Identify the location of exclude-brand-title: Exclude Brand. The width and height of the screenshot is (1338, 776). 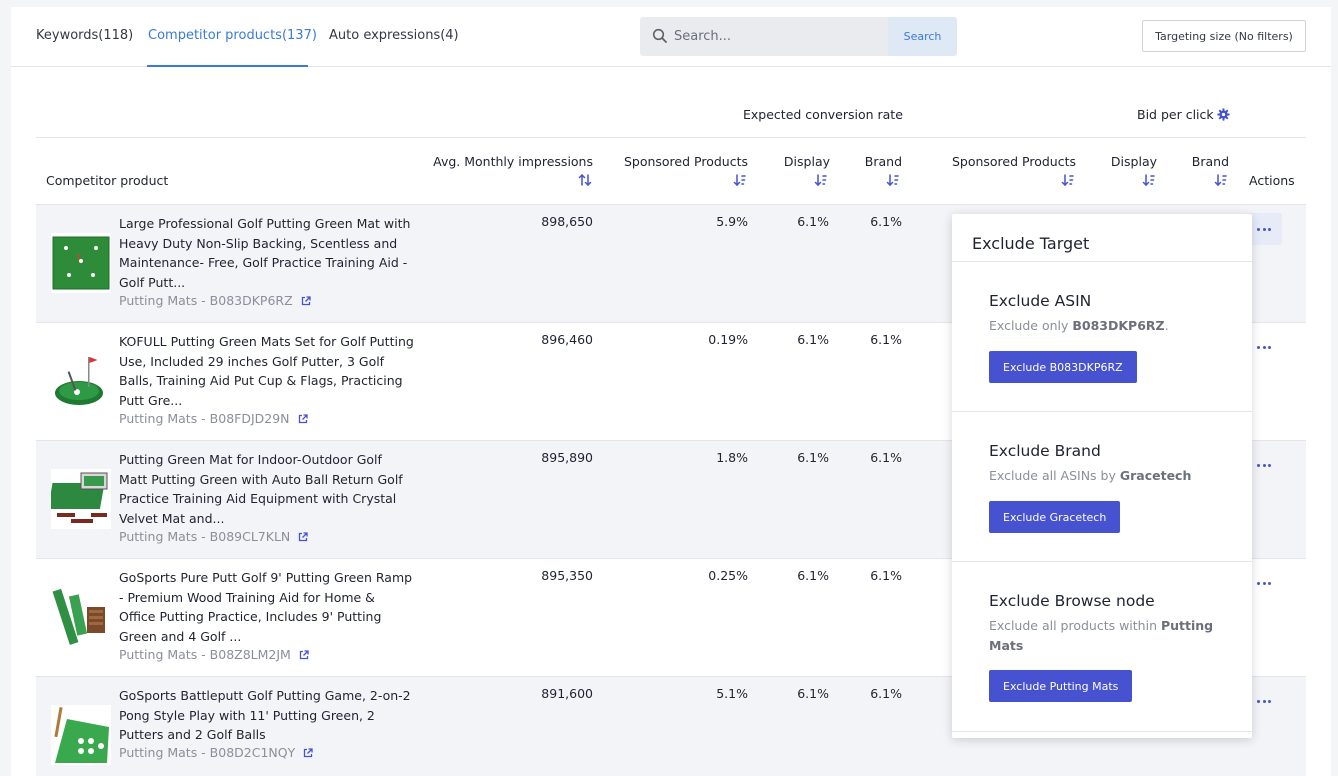
(1045, 451).